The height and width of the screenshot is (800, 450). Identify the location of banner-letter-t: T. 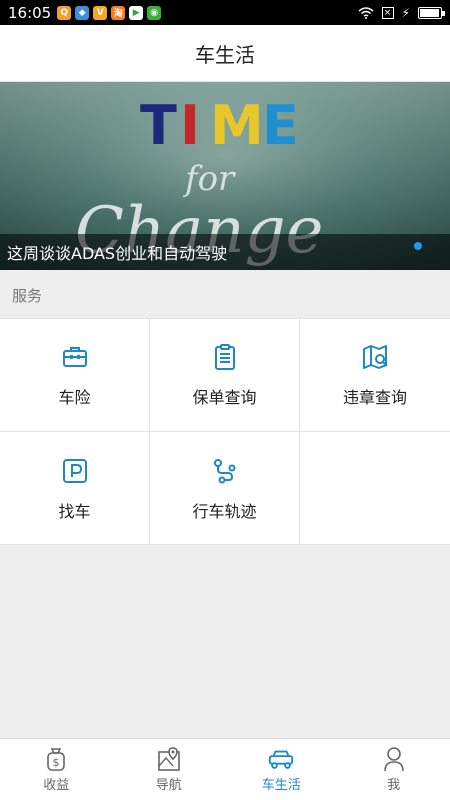
(158, 125).